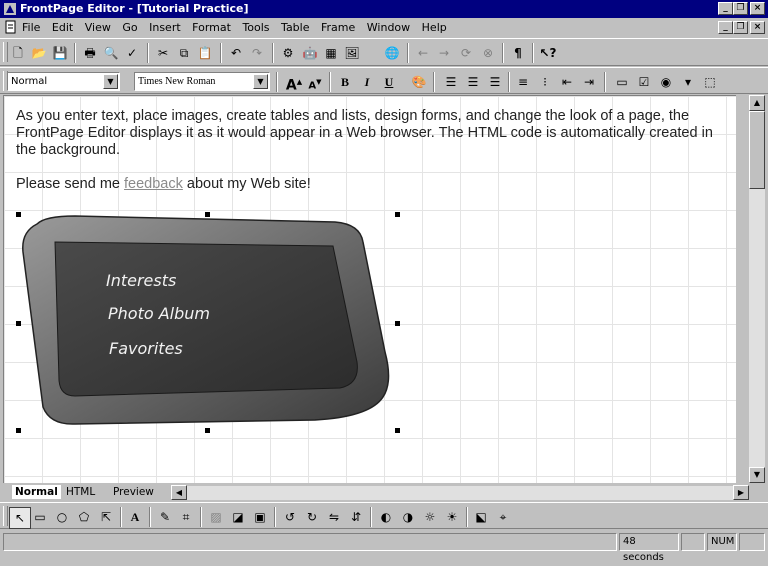 This screenshot has width=768, height=566. Describe the element at coordinates (757, 103) in the screenshot. I see `scroll-up-icon: ▲` at that location.